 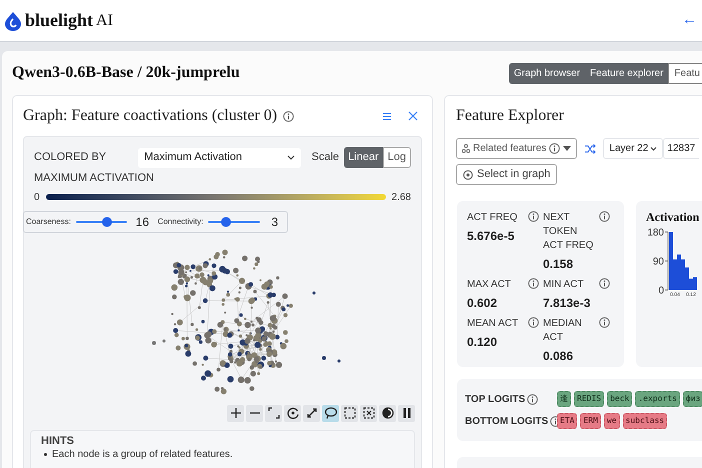 I want to click on close-icon, so click(x=413, y=116).